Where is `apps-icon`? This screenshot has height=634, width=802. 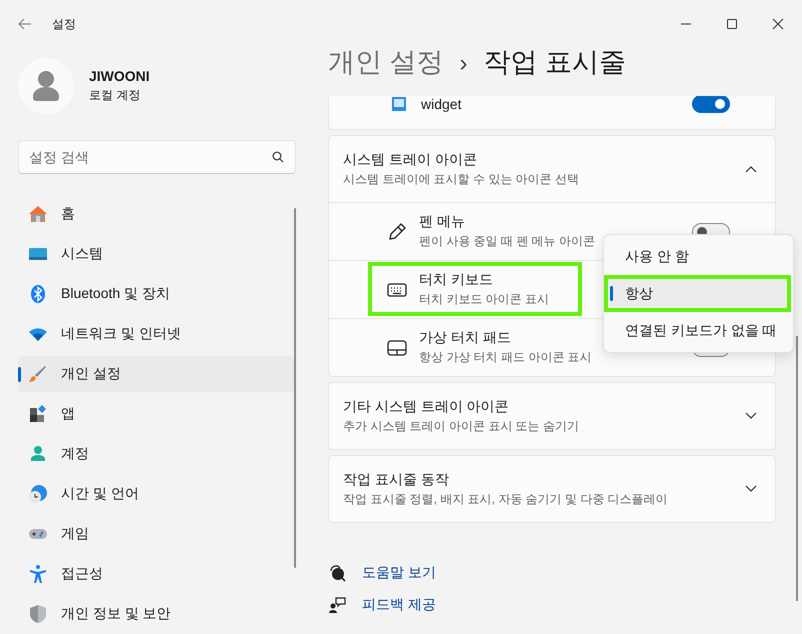 apps-icon is located at coordinates (38, 414).